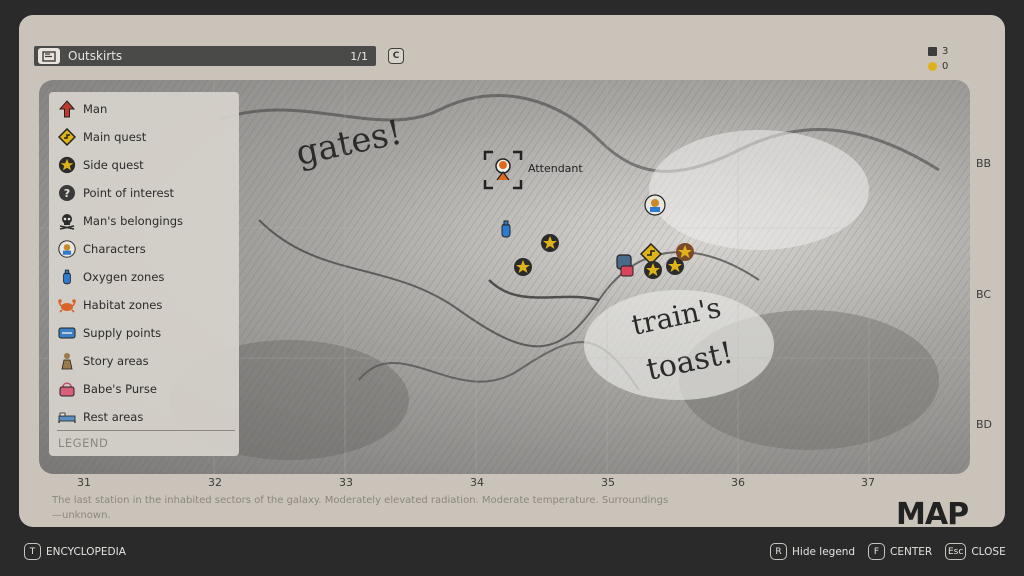  Describe the element at coordinates (67, 361) in the screenshot. I see `story-icon` at that location.